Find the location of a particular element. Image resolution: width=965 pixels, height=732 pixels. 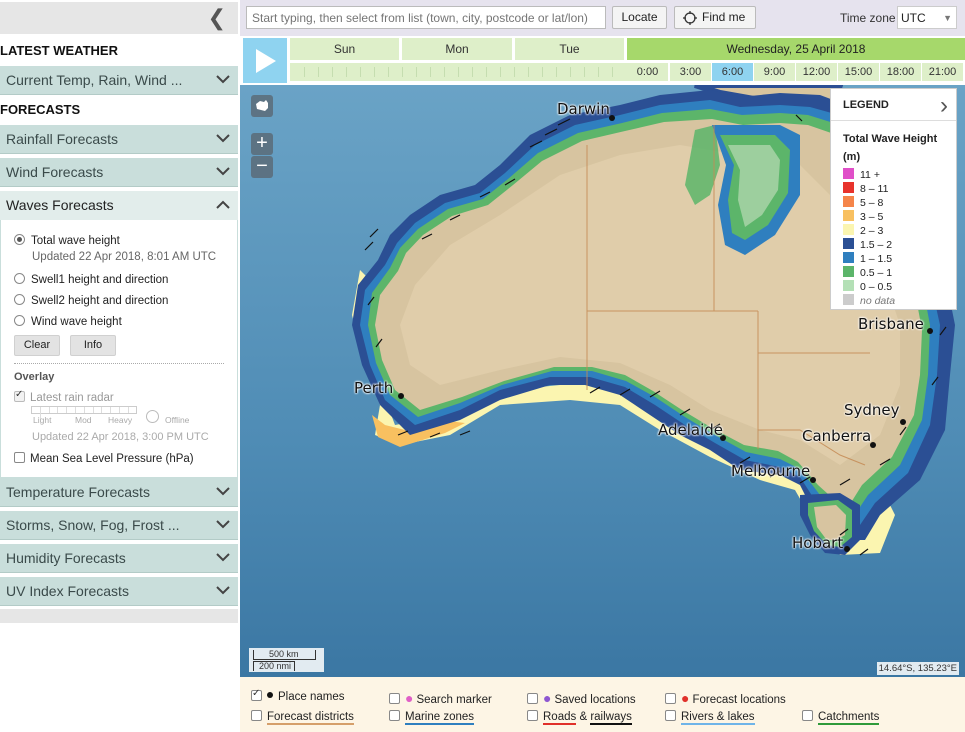

option-total-wave: Total wave height is located at coordinates (67, 240).